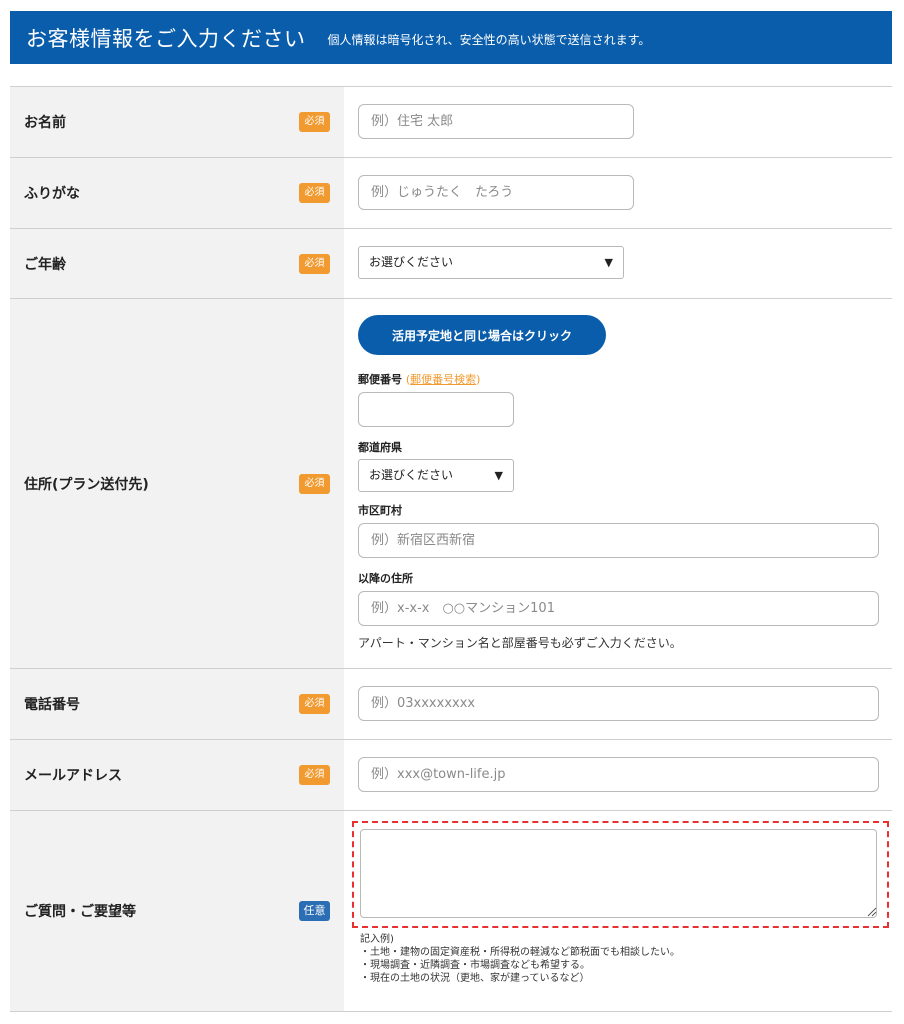 Image resolution: width=904 pixels, height=1024 pixels. What do you see at coordinates (520, 952) in the screenshot?
I see `example-line: ・土地・建物の固定資産税・所得税の軽減など節税面でも相談したい。` at bounding box center [520, 952].